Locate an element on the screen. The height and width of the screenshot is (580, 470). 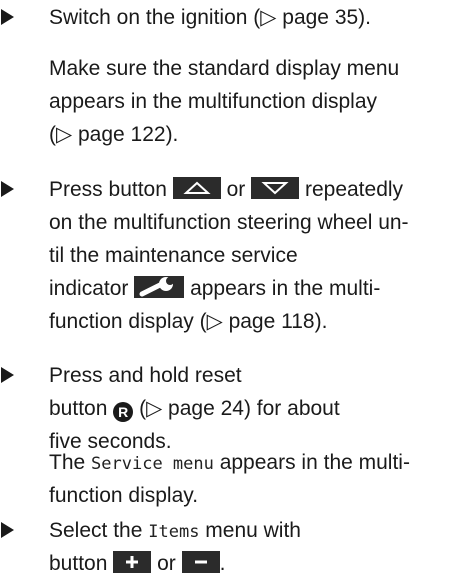
step-text: indicator is located at coordinates (89, 288).